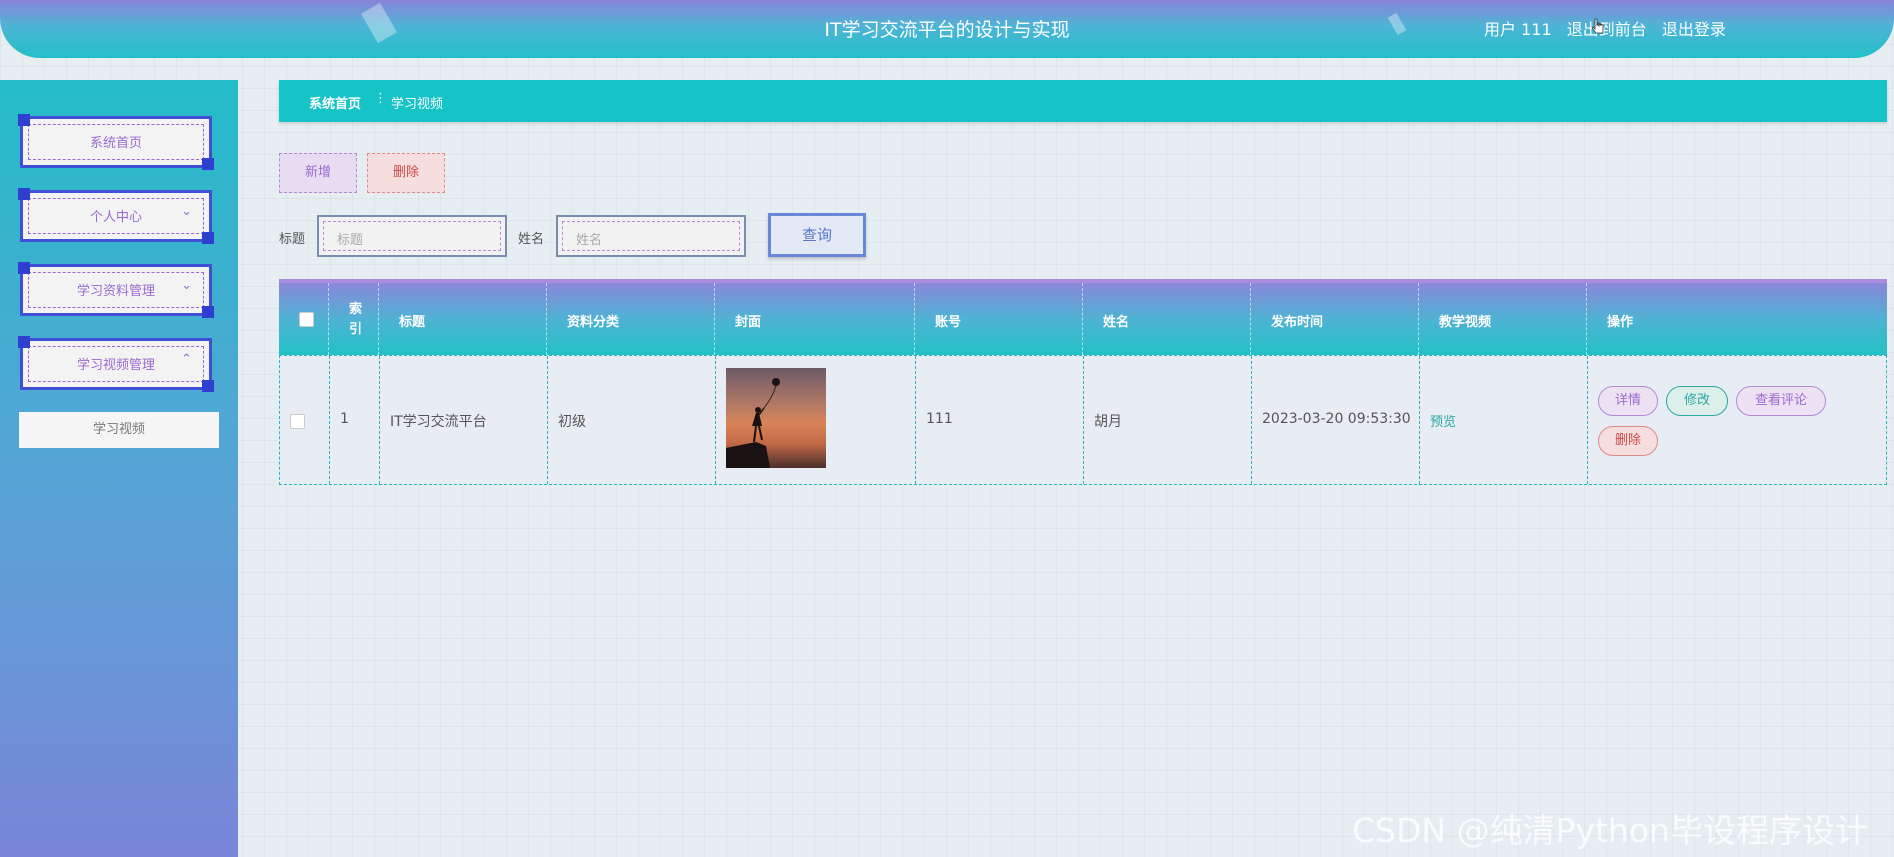 Image resolution: width=1894 pixels, height=857 pixels. What do you see at coordinates (1167, 319) in the screenshot?
I see `header-name: 姓名` at bounding box center [1167, 319].